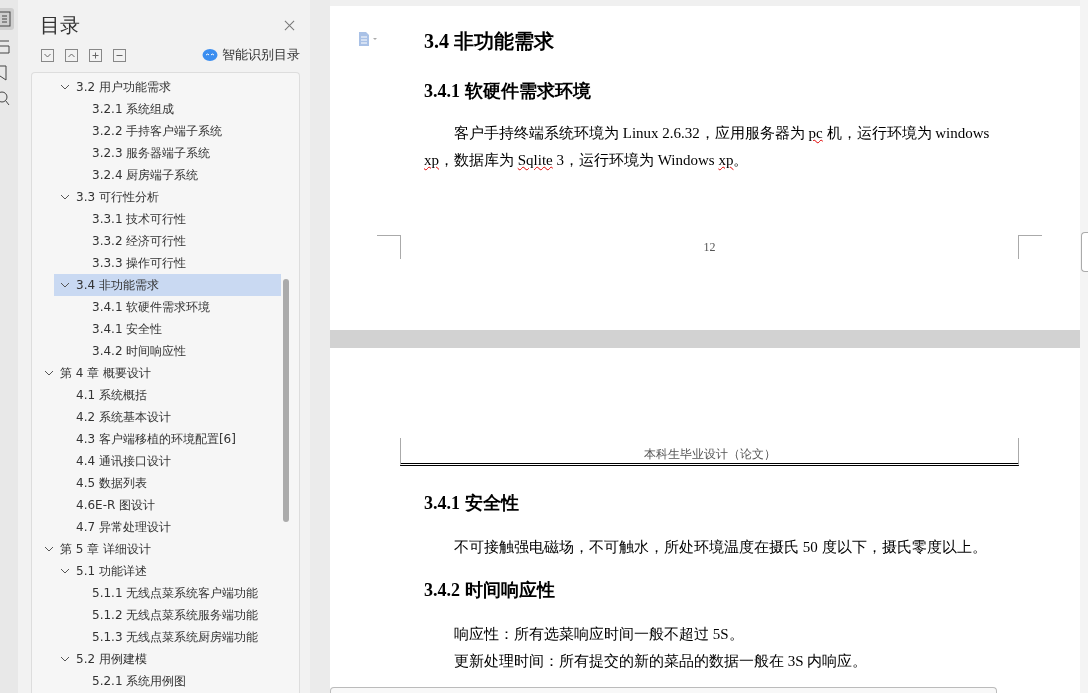  I want to click on toc-item: 4.3 客户端移植的环境配置[6], so click(156, 439).